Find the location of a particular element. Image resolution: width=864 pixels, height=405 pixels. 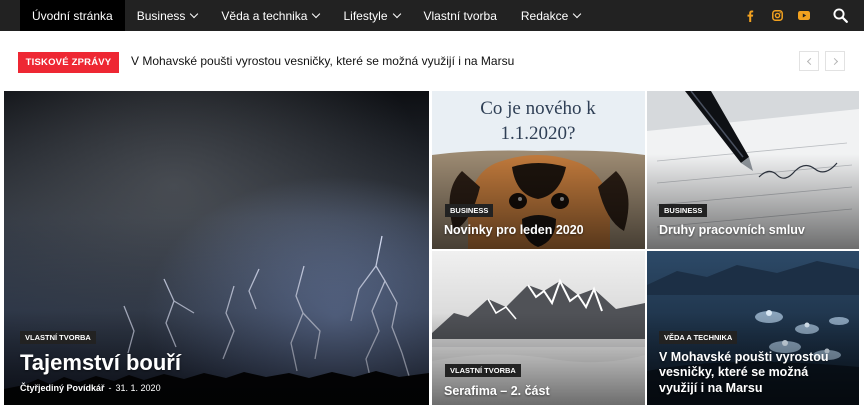

nav-item-label: Redakce is located at coordinates (544, 15).